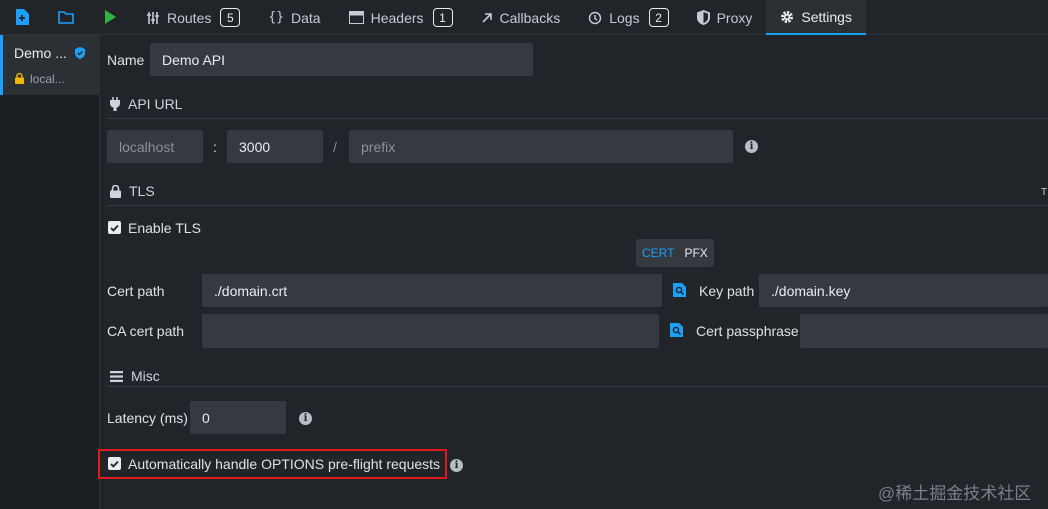 This screenshot has width=1048, height=509. I want to click on headers-icon, so click(356, 17).